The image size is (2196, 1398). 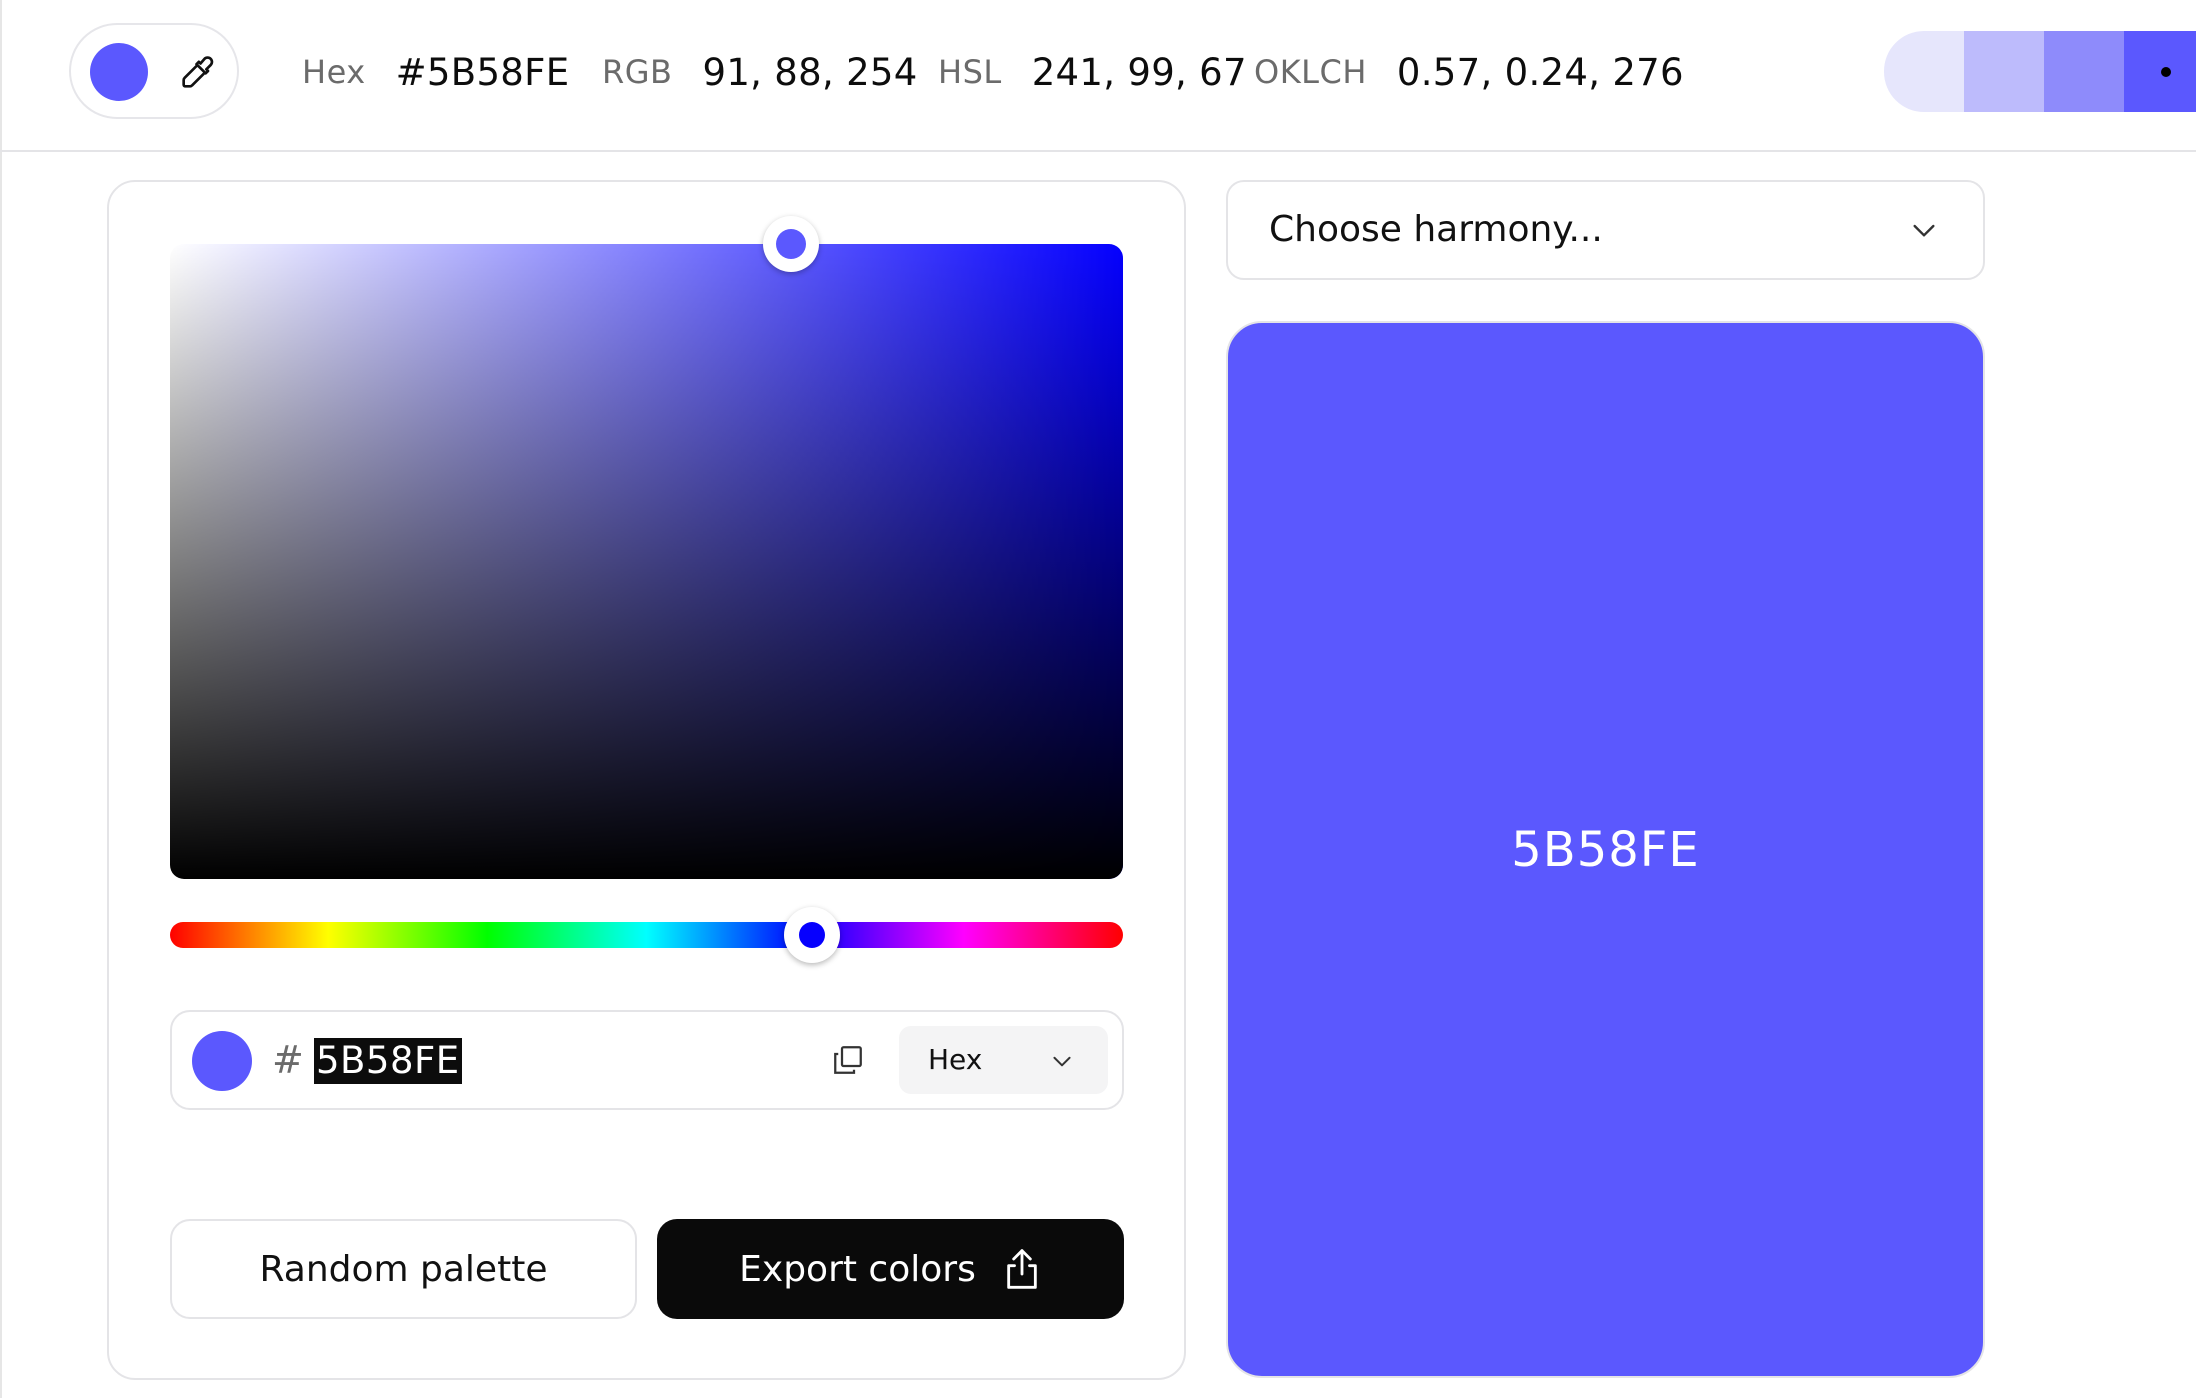 I want to click on copy-icon, so click(x=848, y=1060).